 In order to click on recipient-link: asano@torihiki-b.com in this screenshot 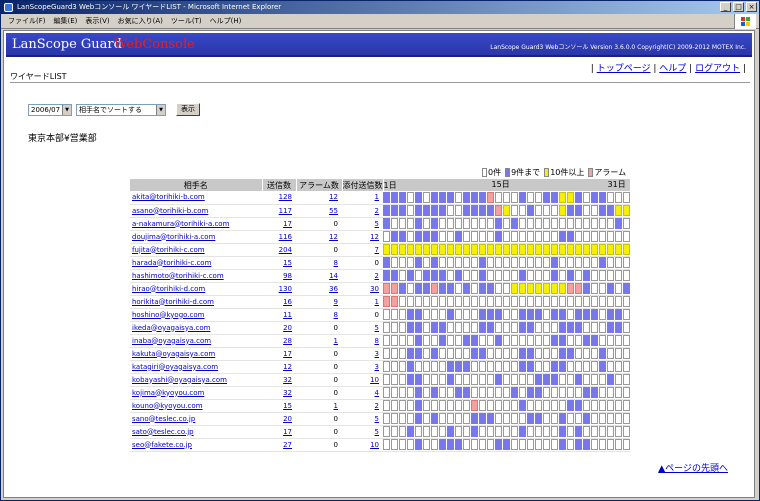, I will do `click(170, 211)`.